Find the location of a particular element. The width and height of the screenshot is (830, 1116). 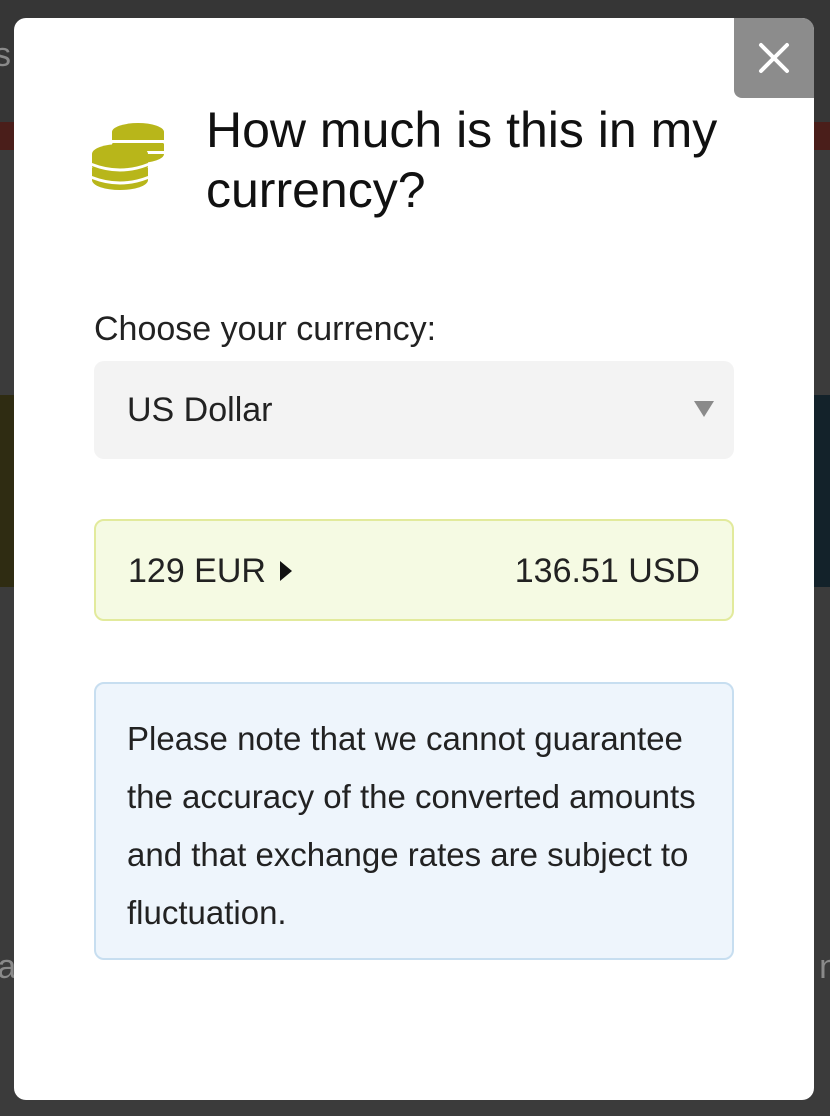

currency-label: Choose your currency: is located at coordinates (265, 329).